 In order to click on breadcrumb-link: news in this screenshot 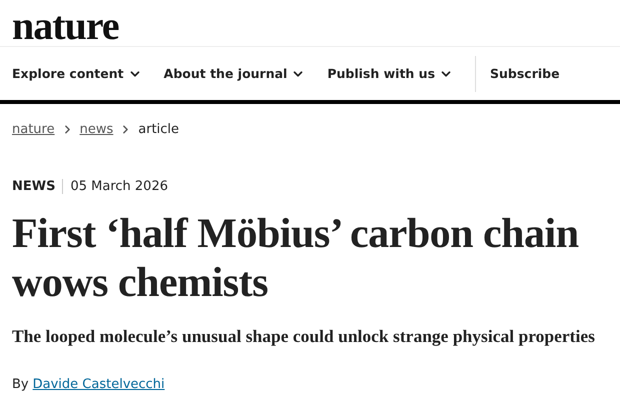, I will do `click(97, 129)`.